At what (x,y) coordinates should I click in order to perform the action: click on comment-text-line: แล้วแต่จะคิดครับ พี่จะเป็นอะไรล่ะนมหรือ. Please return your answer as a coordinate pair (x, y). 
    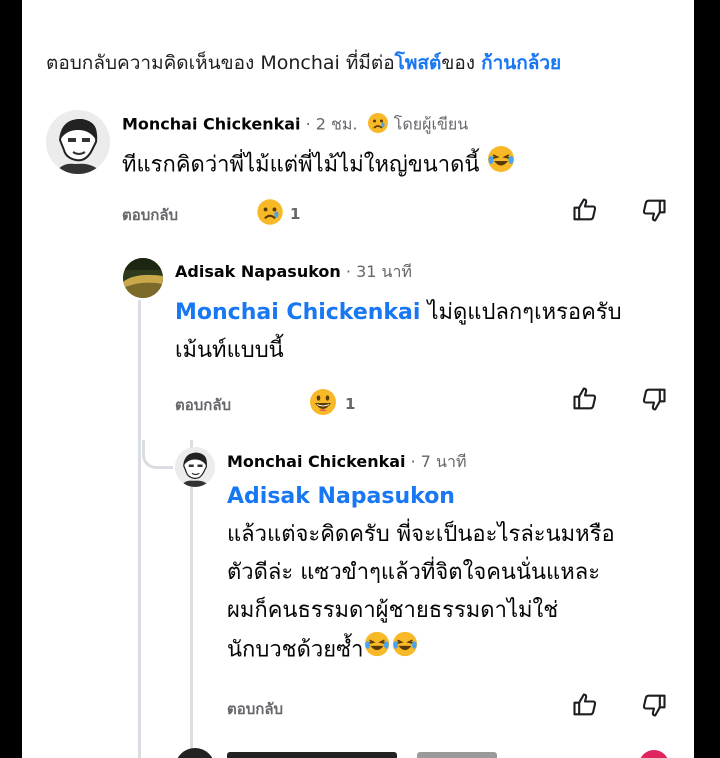
    Looking at the image, I should click on (421, 534).